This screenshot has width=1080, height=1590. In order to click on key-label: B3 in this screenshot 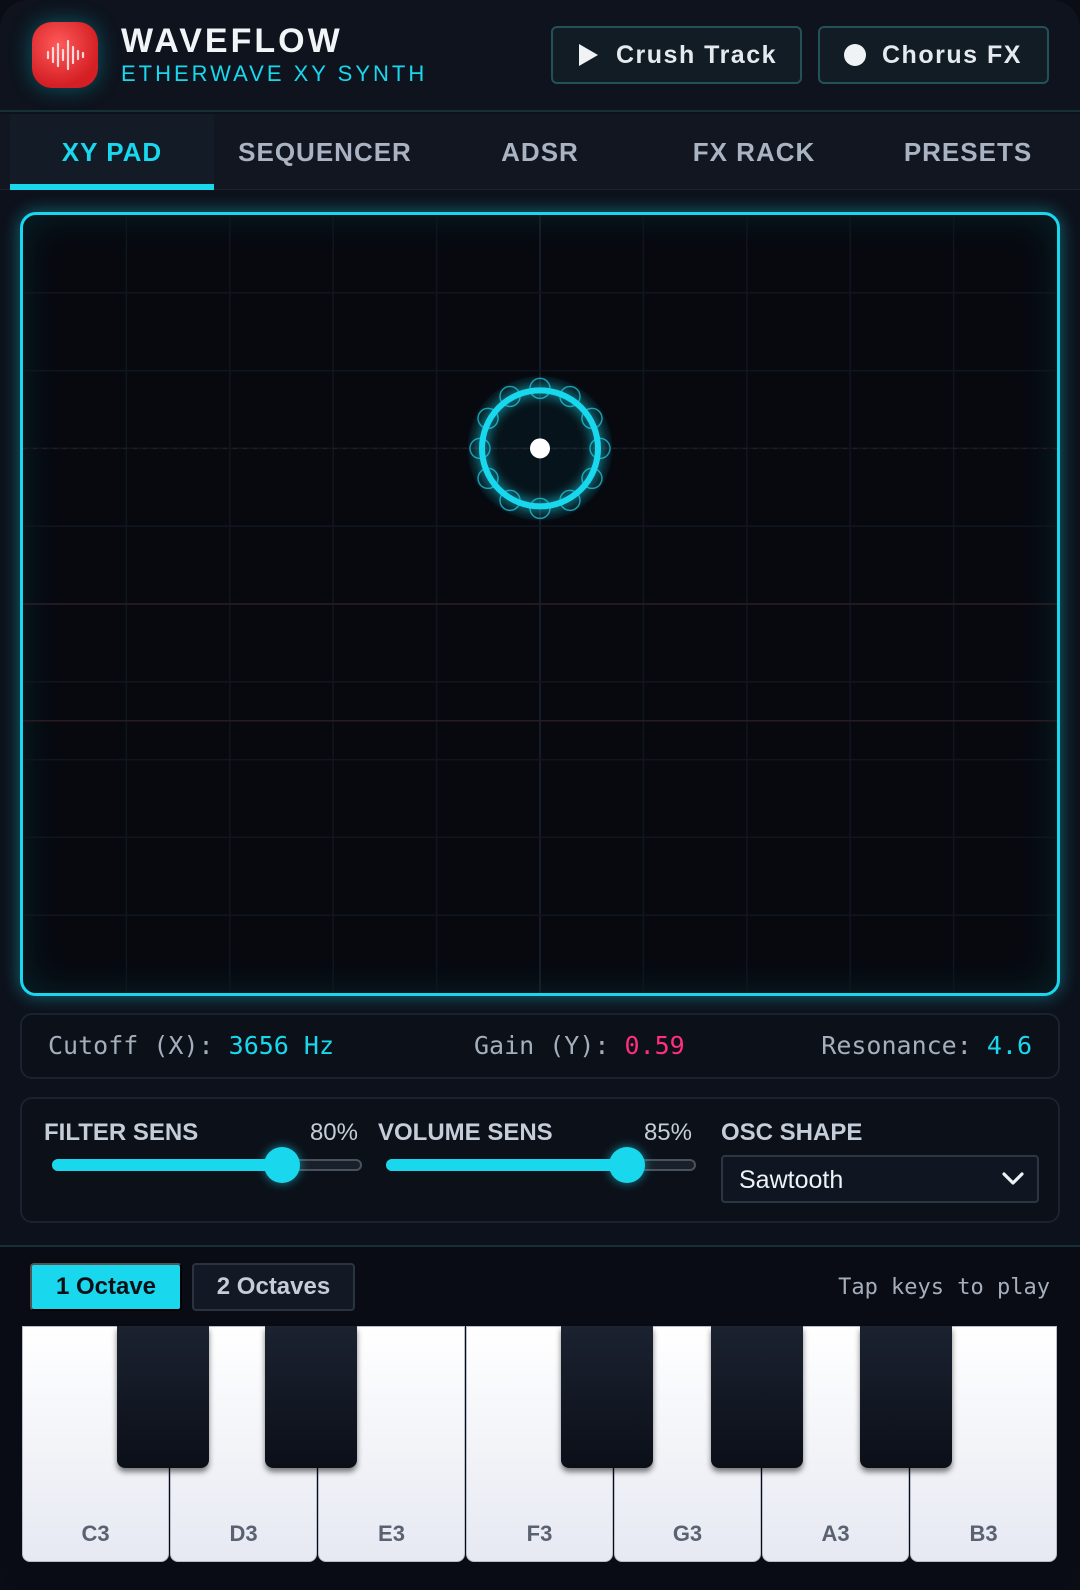, I will do `click(983, 1533)`.